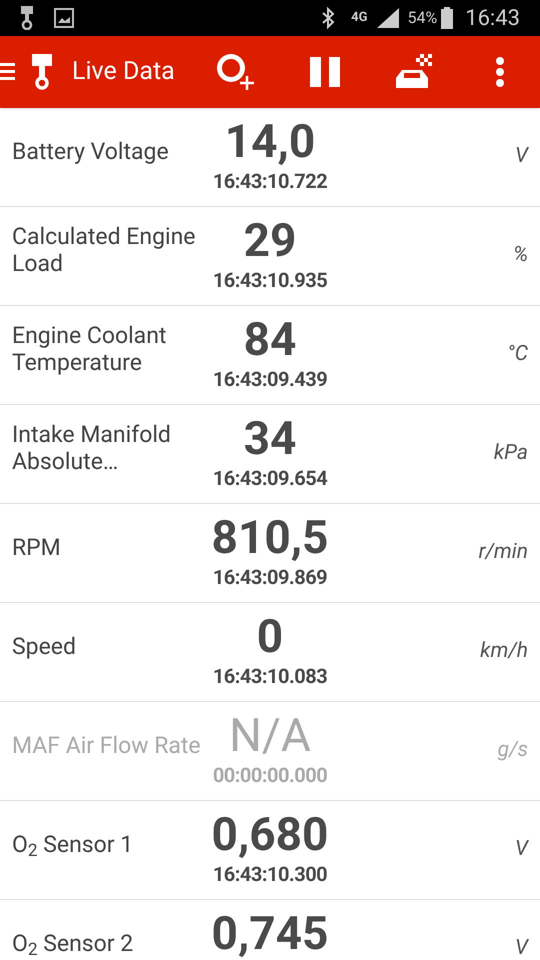 The image size is (540, 960). What do you see at coordinates (504, 652) in the screenshot?
I see `unit-label: km/h` at bounding box center [504, 652].